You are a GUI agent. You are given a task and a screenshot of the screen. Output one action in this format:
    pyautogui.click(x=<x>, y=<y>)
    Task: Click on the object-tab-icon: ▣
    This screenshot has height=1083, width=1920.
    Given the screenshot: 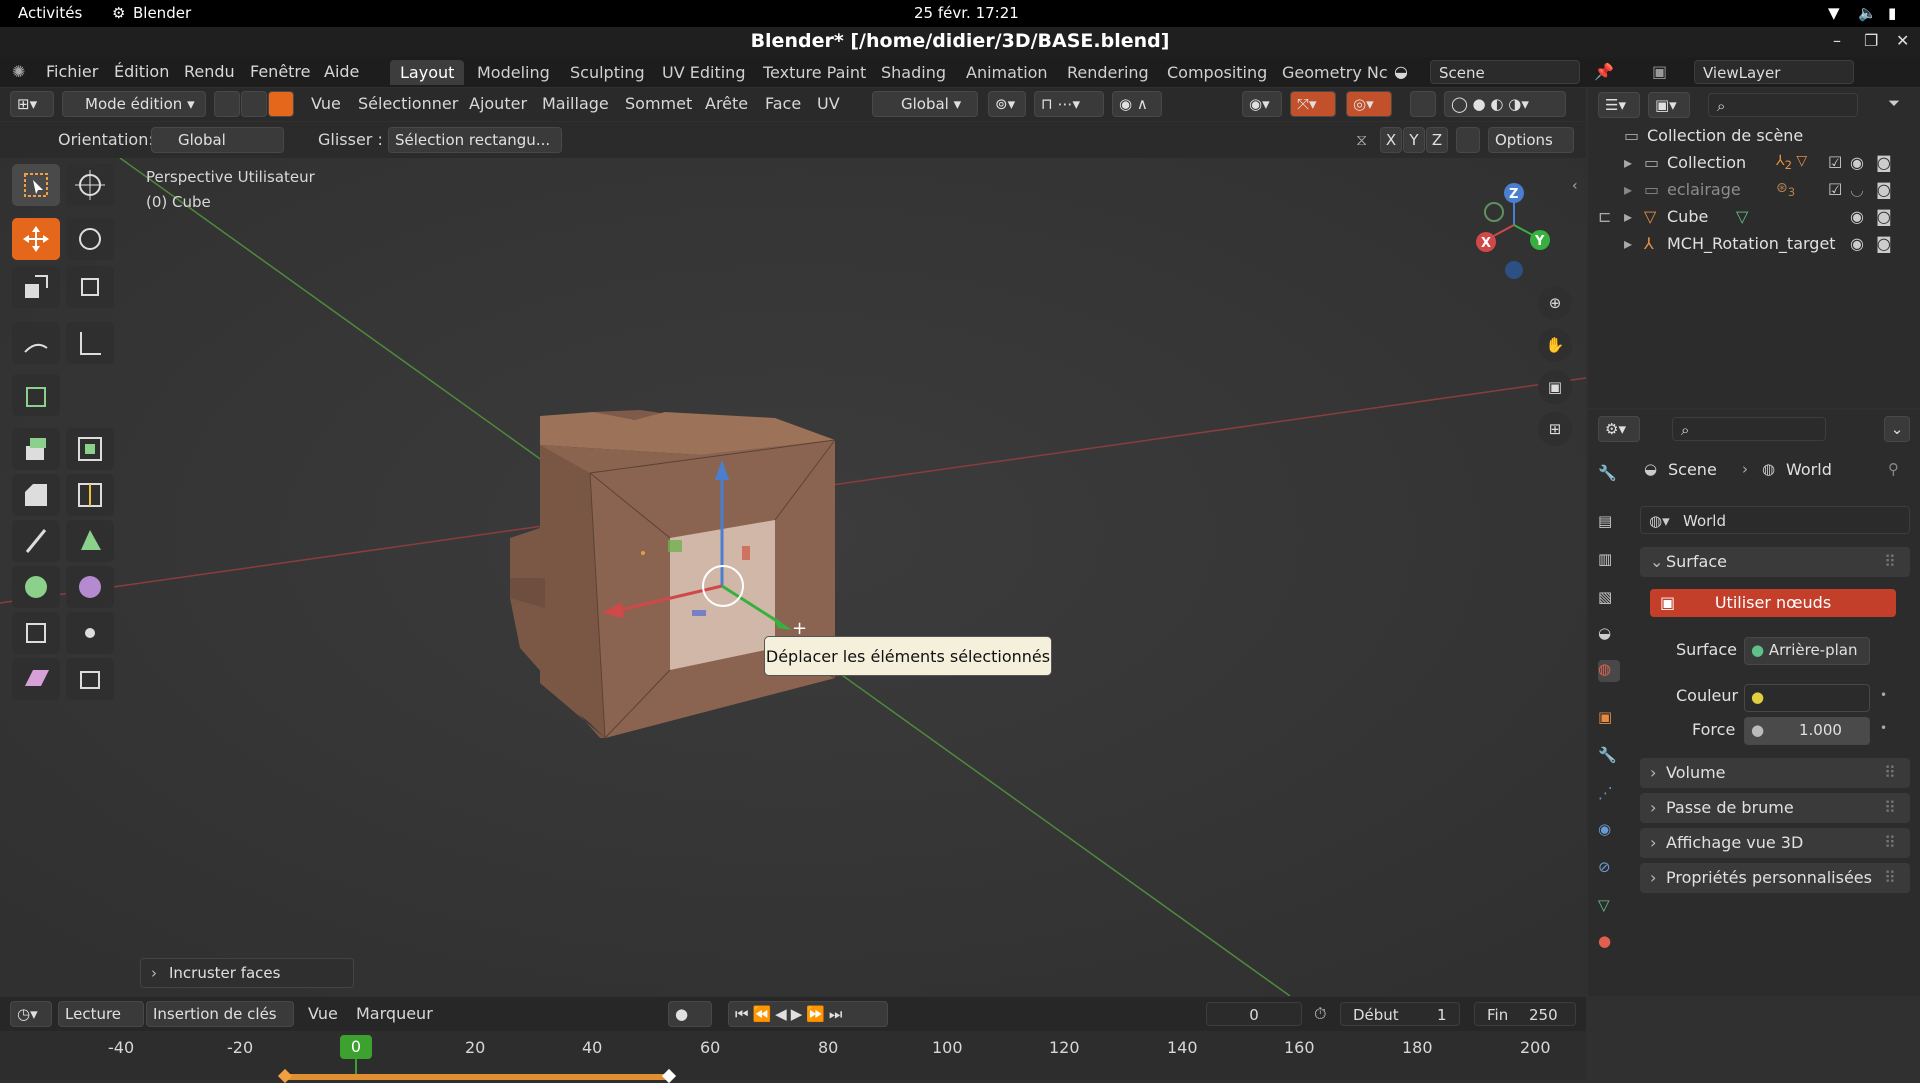 What is the action you would take?
    pyautogui.click(x=1609, y=719)
    